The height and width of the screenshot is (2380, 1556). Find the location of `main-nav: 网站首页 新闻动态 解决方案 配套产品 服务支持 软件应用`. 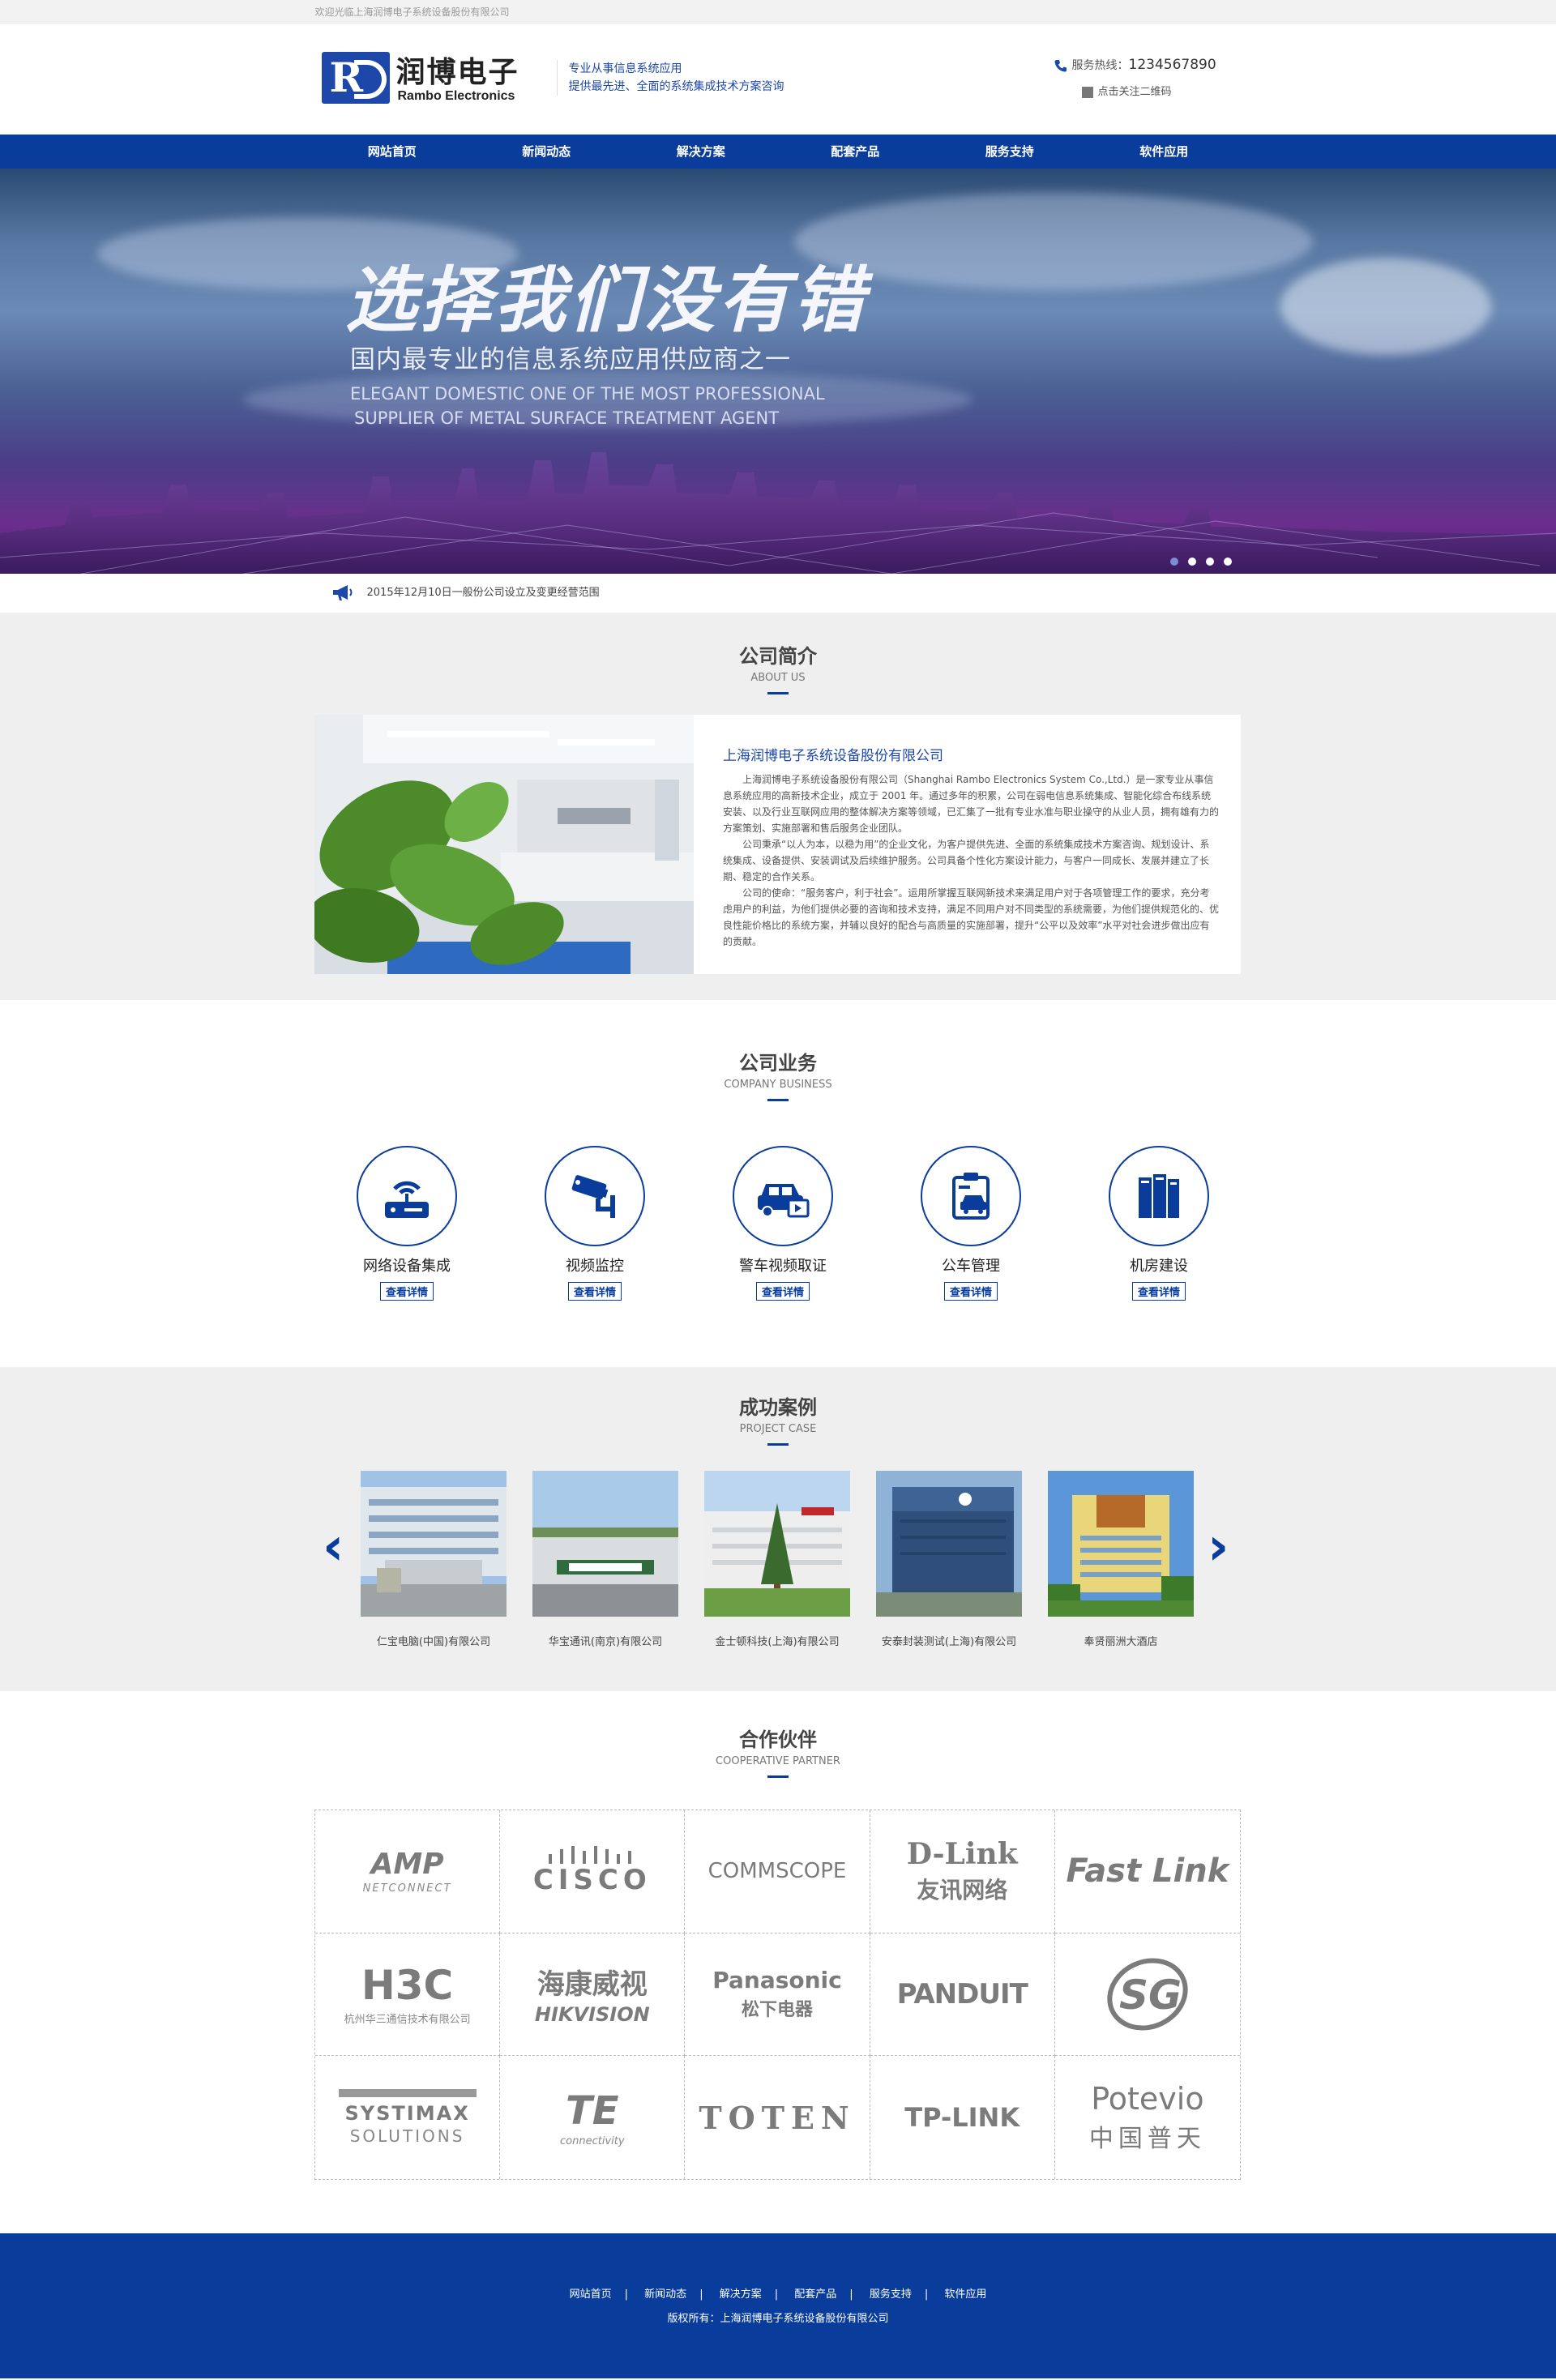

main-nav: 网站首页 新闻动态 解决方案 配套产品 服务支持 软件应用 is located at coordinates (778, 152).